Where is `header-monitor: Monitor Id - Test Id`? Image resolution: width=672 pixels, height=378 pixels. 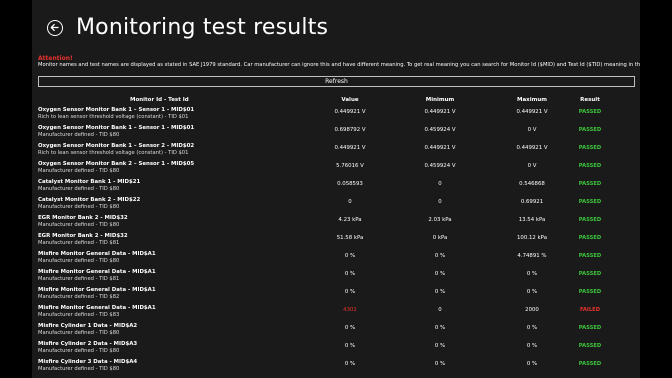
header-monitor: Monitor Id - Test Id is located at coordinates (159, 100).